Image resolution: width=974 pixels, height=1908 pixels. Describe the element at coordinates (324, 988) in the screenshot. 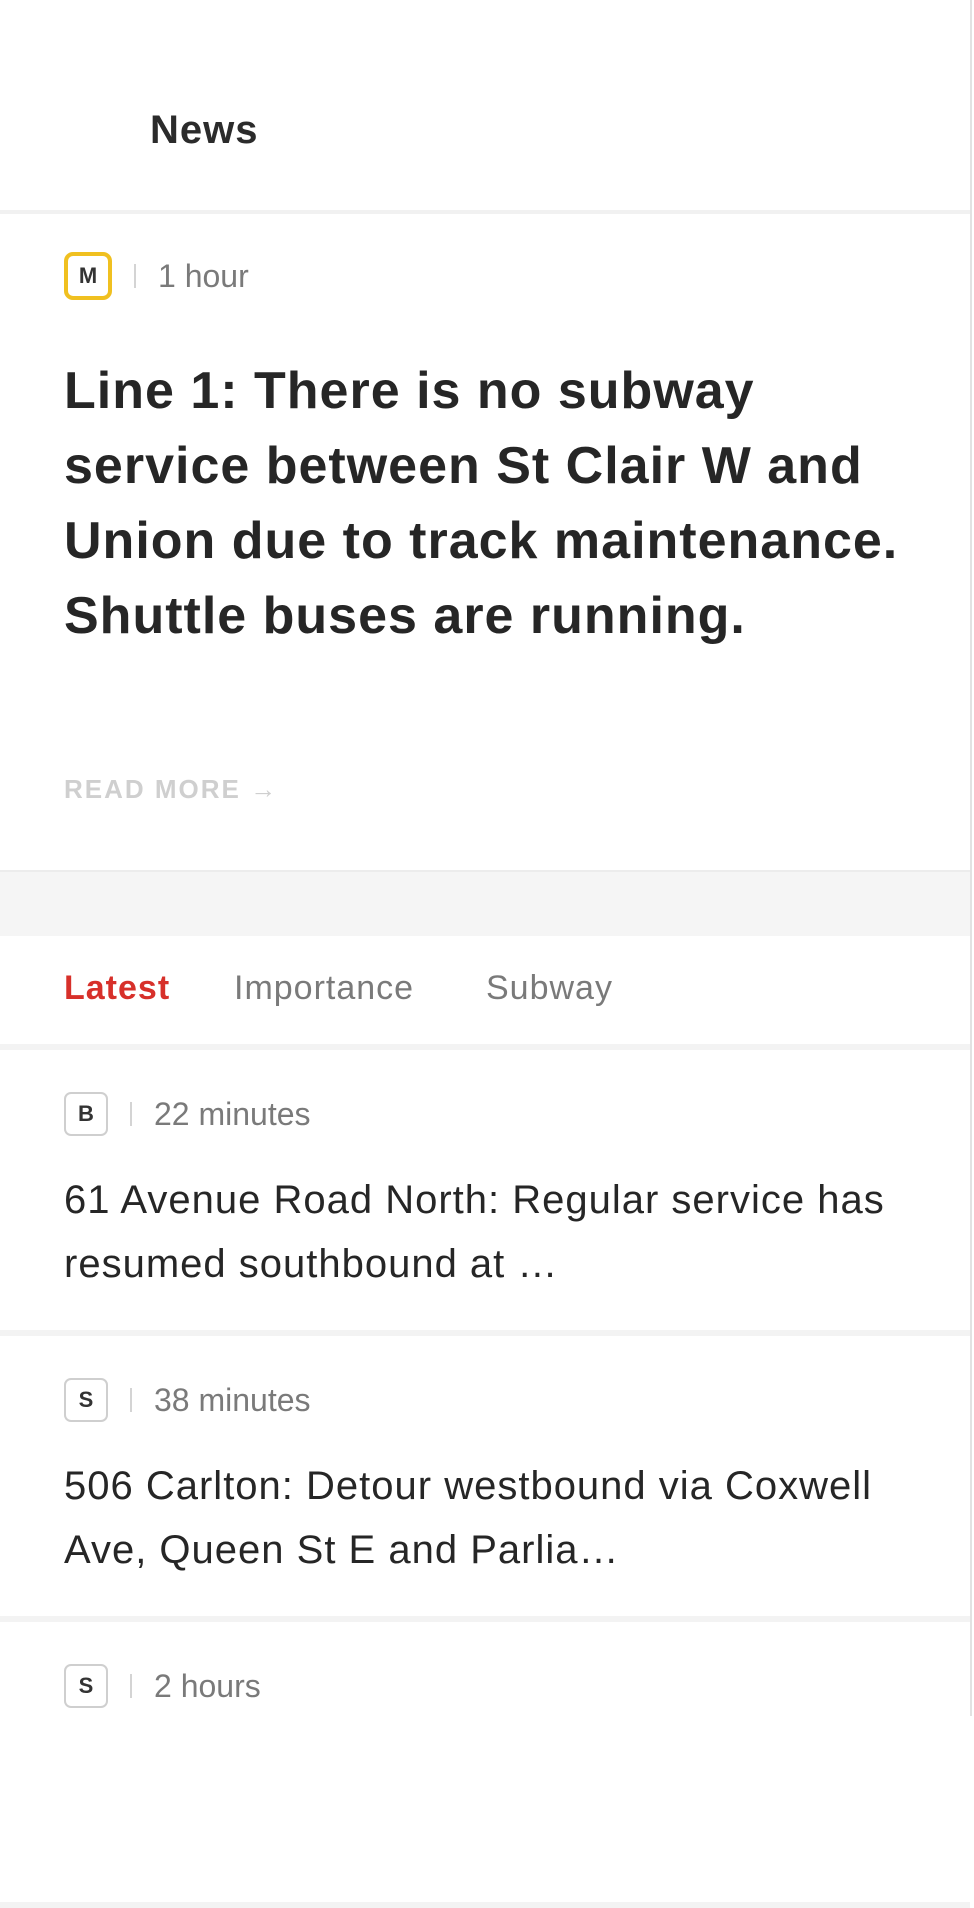

I see `tab-importance: Importance` at that location.